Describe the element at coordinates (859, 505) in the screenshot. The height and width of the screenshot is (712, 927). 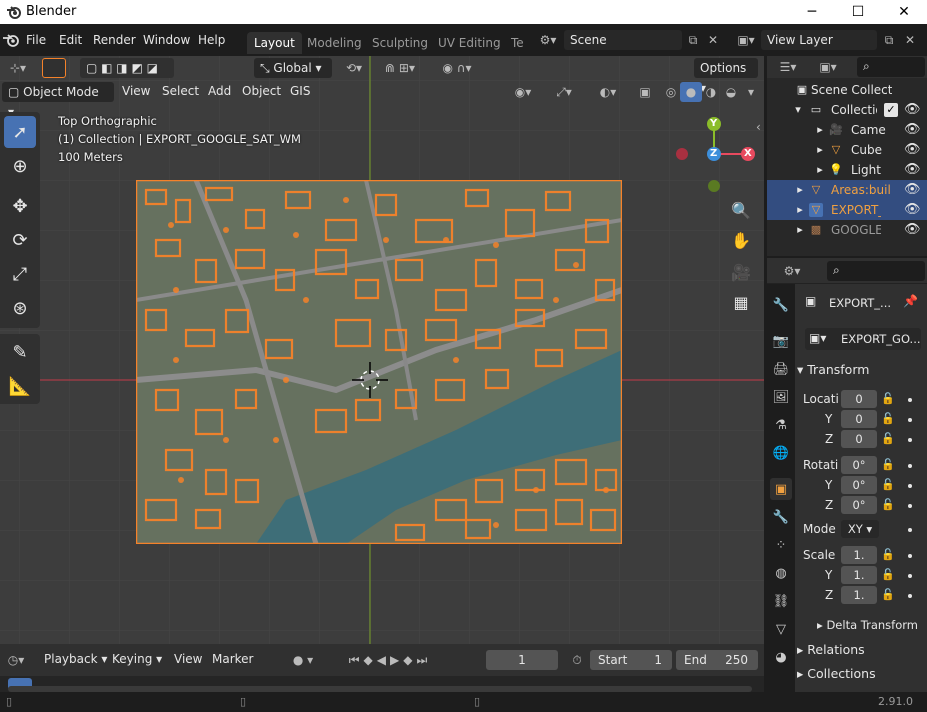
I see `rotation-z-field: 0°` at that location.